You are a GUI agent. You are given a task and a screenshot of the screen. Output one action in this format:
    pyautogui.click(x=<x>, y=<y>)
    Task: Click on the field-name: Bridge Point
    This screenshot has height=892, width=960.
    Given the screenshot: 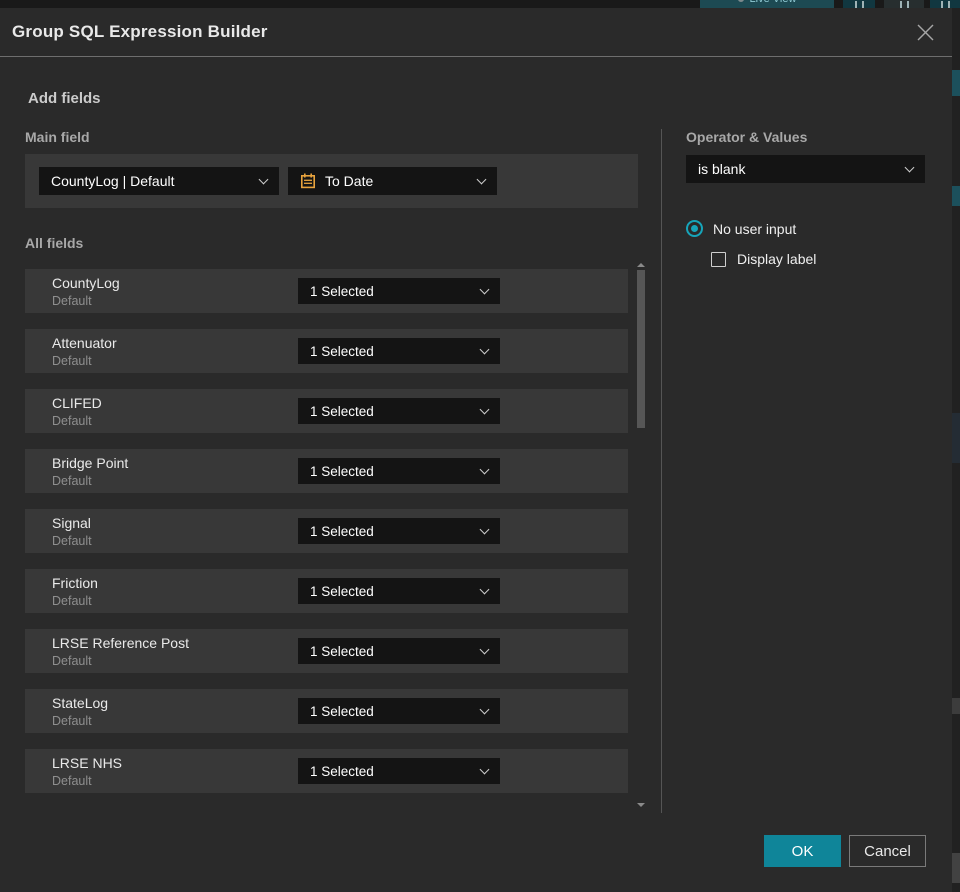 What is the action you would take?
    pyautogui.click(x=90, y=462)
    